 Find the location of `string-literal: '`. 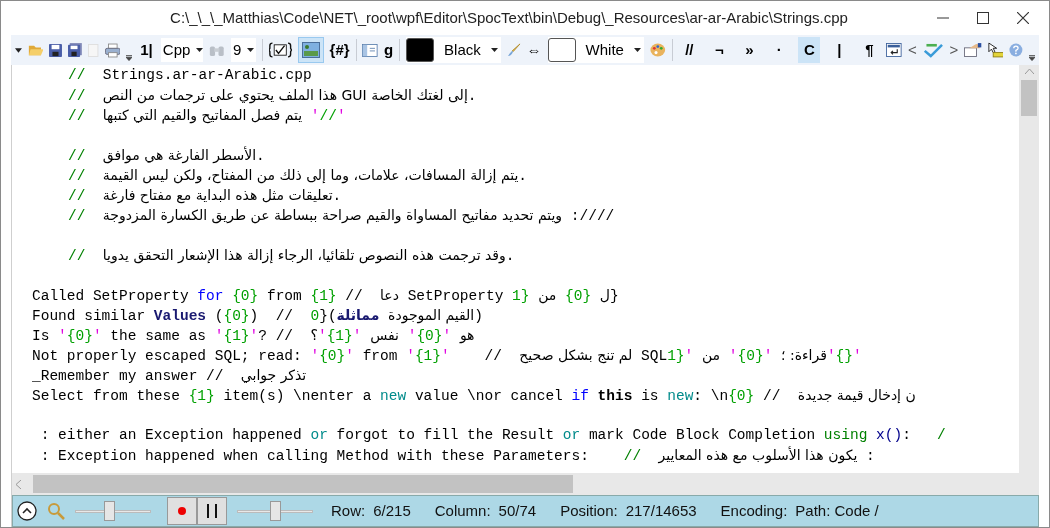

string-literal: ' is located at coordinates (689, 356).